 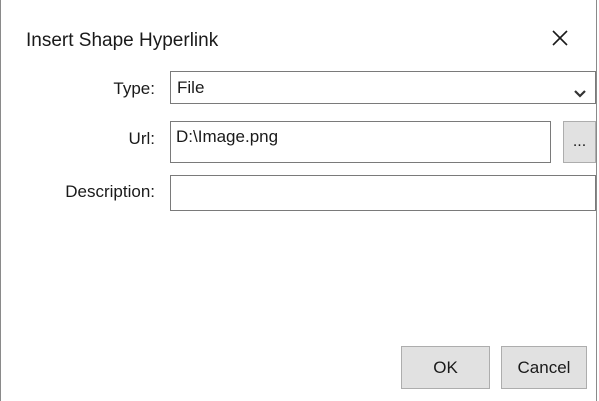 I want to click on close-icon, so click(x=560, y=38).